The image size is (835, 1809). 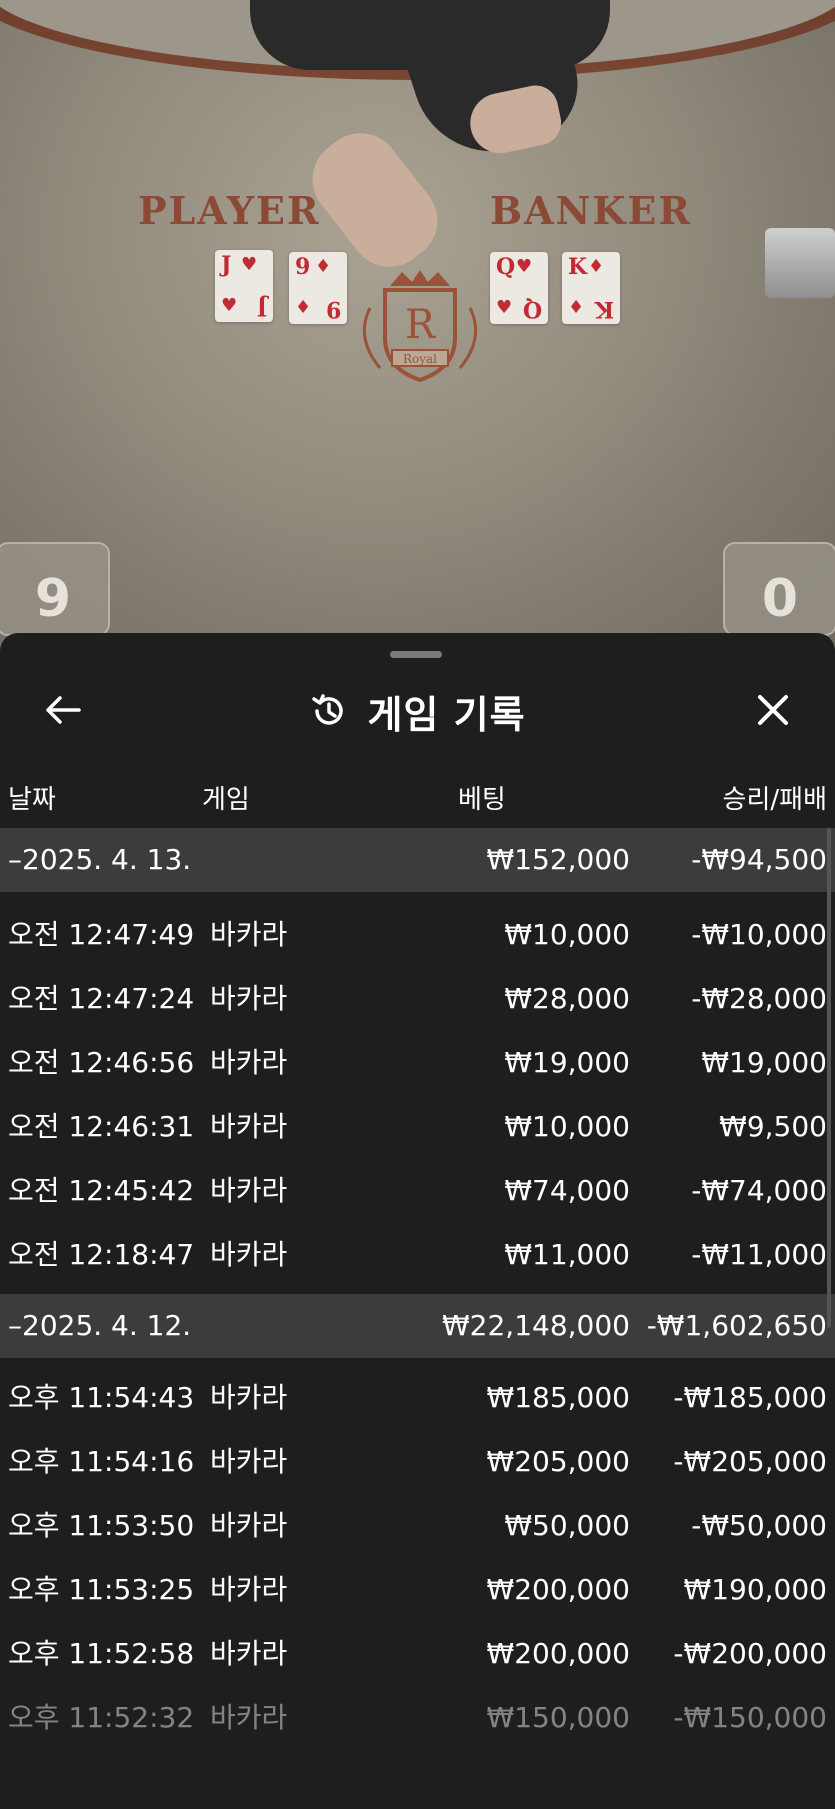 I want to click on group-date: –2025. 4. 12., so click(x=100, y=1325).